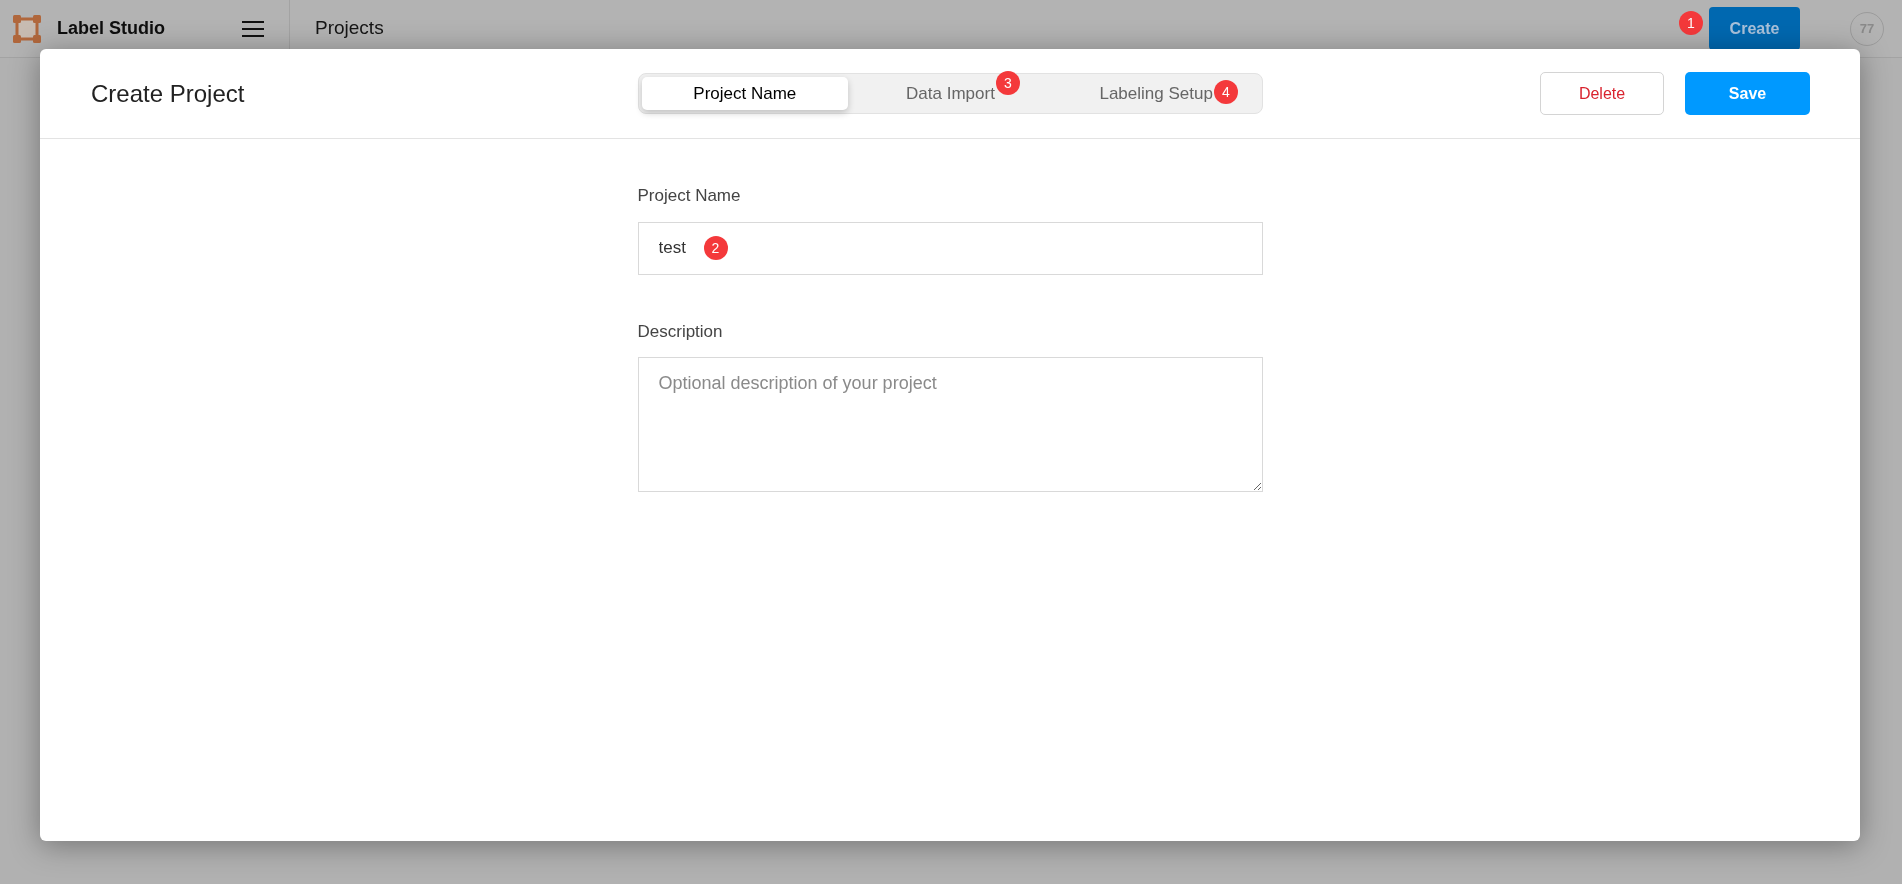  What do you see at coordinates (745, 93) in the screenshot?
I see `step-tab: Project Name` at bounding box center [745, 93].